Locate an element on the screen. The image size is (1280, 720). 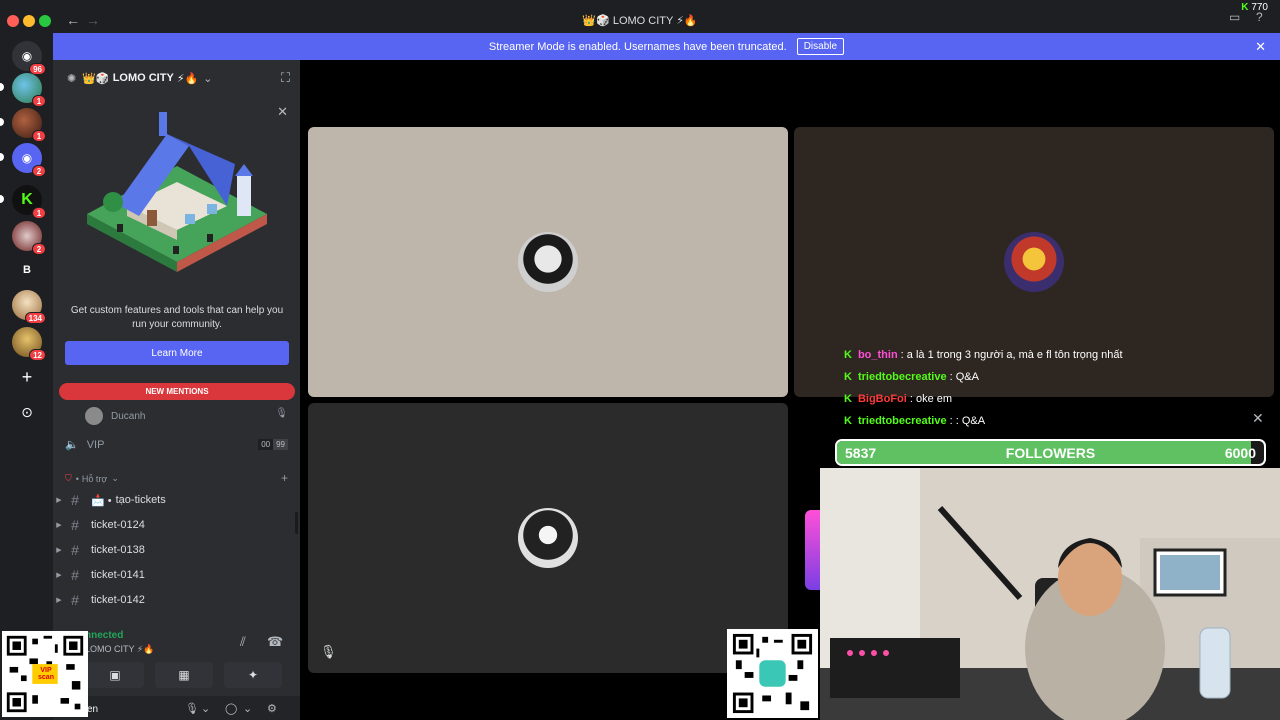
voice-channel-vip: 🔈 VIP is located at coordinates (85, 445).